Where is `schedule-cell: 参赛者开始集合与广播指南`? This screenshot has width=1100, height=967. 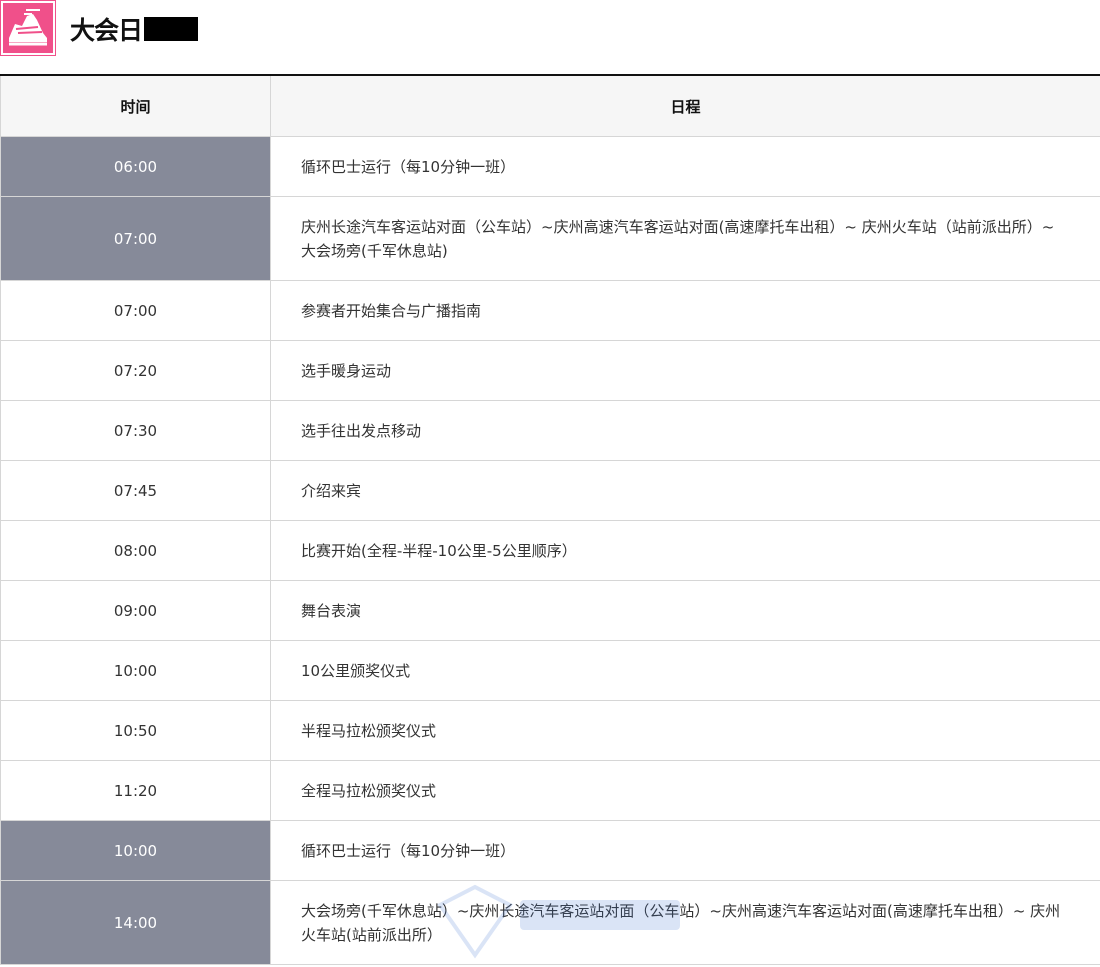 schedule-cell: 参赛者开始集合与广播指南 is located at coordinates (685, 310).